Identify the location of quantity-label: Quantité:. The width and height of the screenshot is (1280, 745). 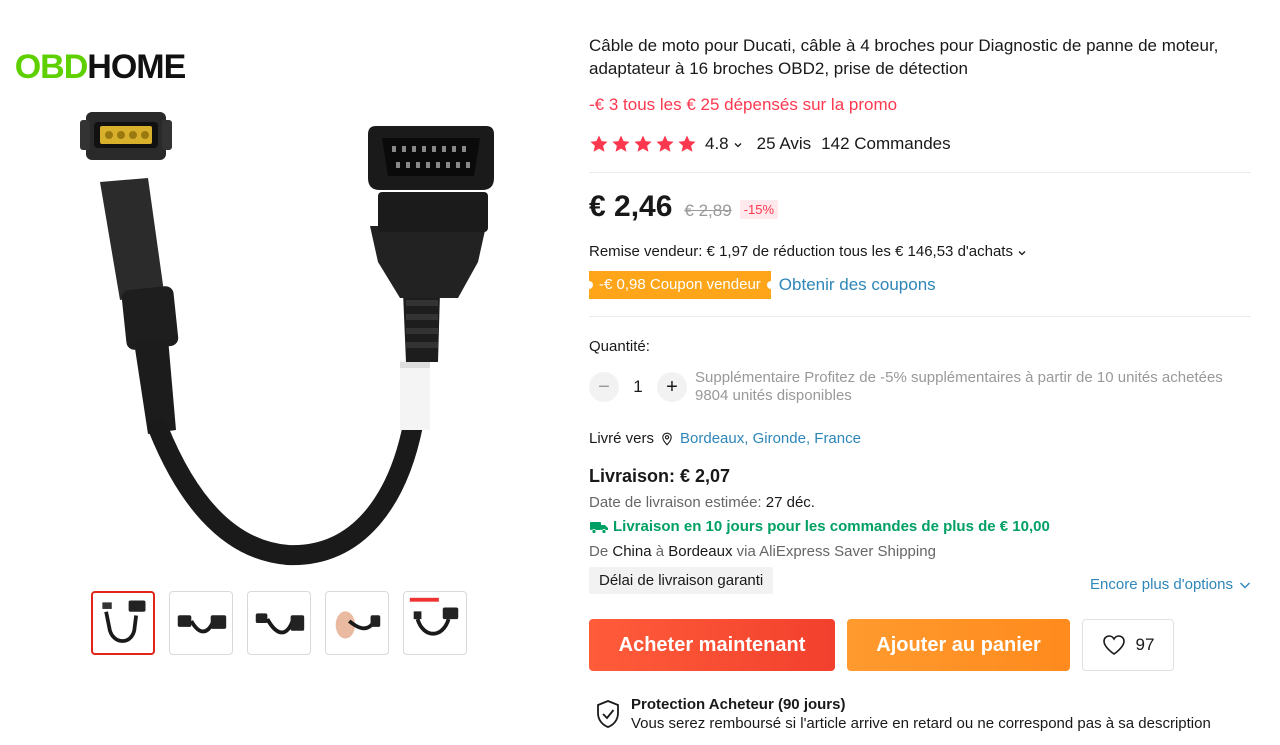
(619, 346).